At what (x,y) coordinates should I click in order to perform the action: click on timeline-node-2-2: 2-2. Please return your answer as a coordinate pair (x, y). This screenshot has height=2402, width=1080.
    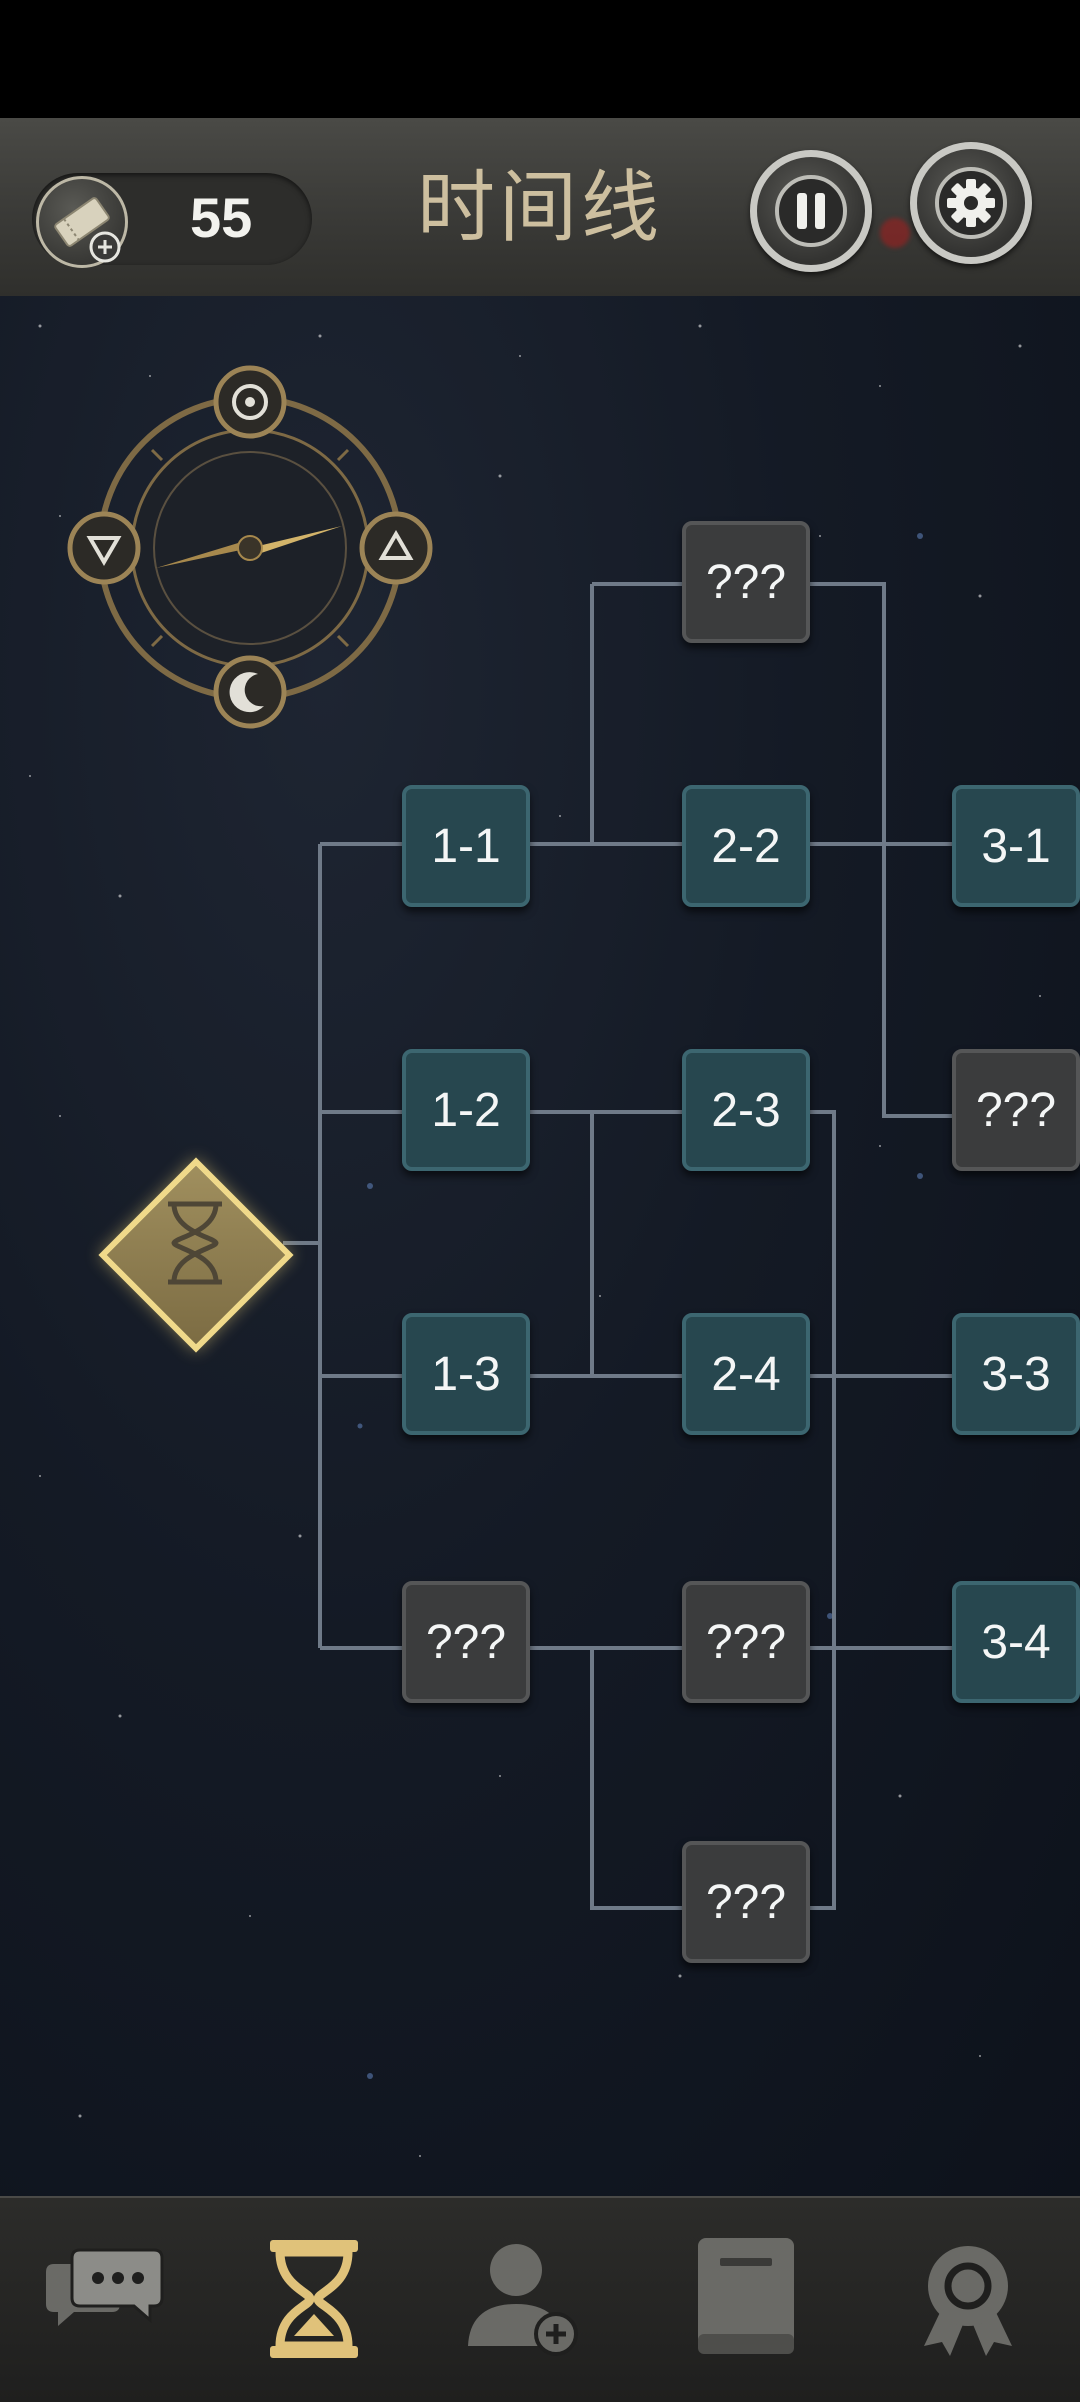
    Looking at the image, I should click on (746, 846).